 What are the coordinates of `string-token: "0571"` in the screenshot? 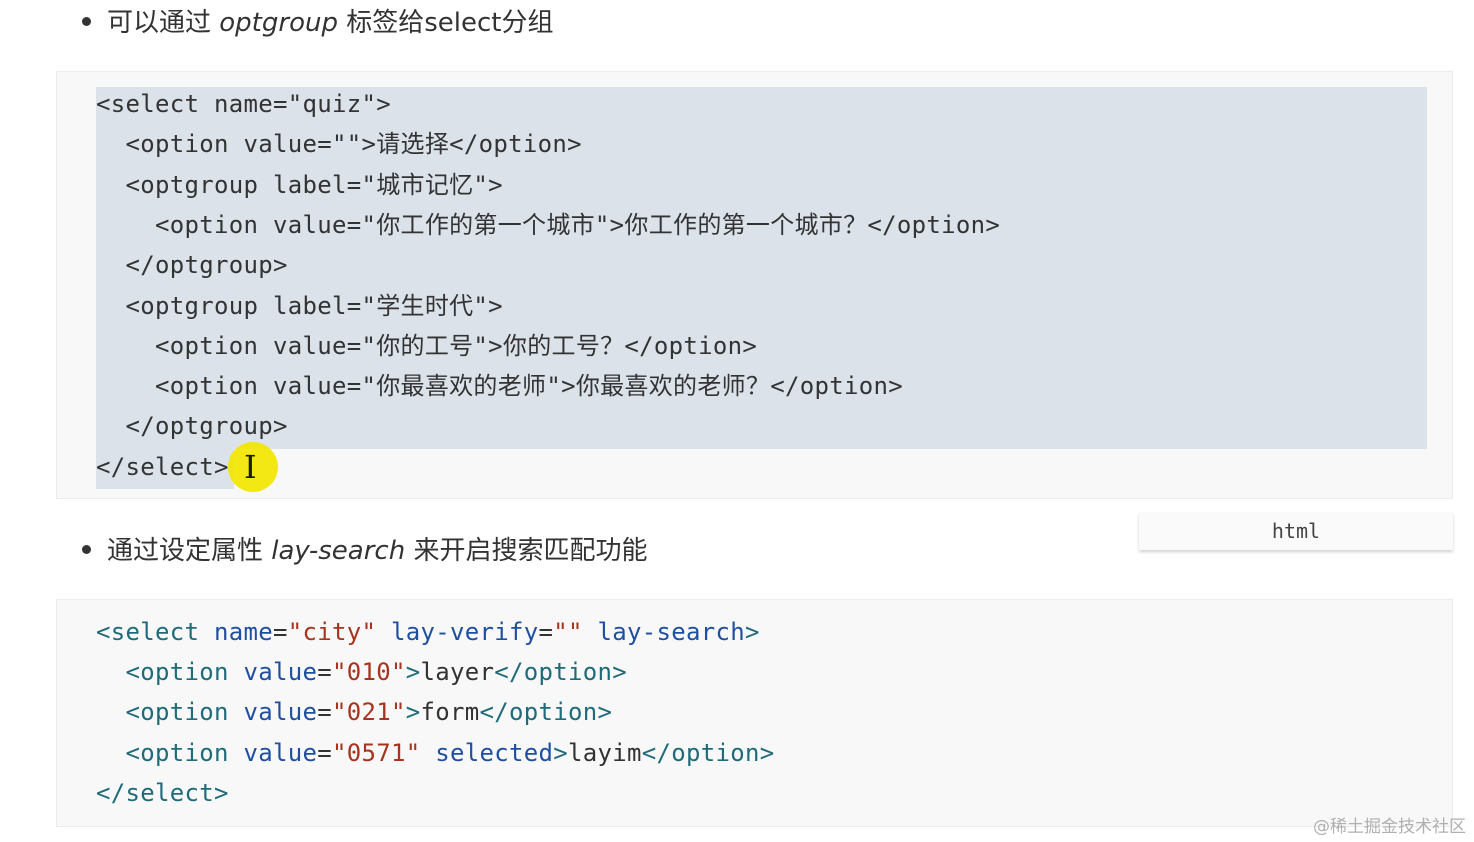 It's located at (376, 753).